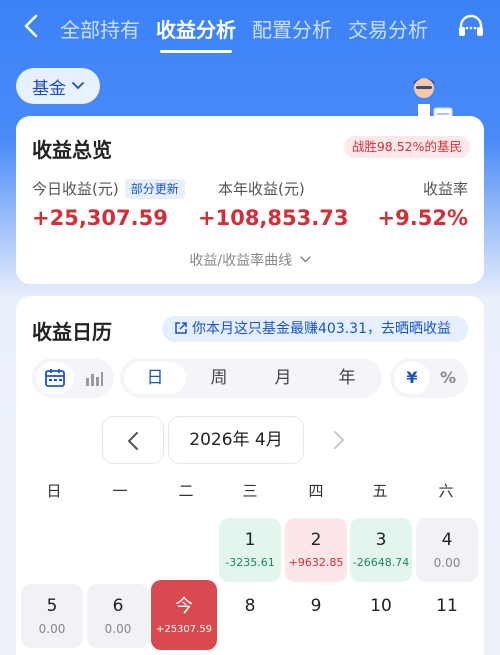  What do you see at coordinates (250, 491) in the screenshot?
I see `weekday-wed: 三` at bounding box center [250, 491].